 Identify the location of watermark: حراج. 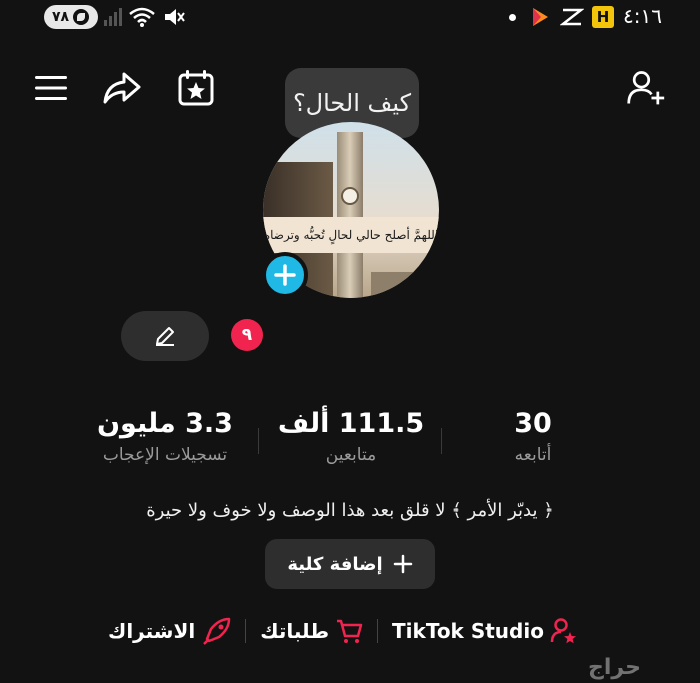
(614, 667).